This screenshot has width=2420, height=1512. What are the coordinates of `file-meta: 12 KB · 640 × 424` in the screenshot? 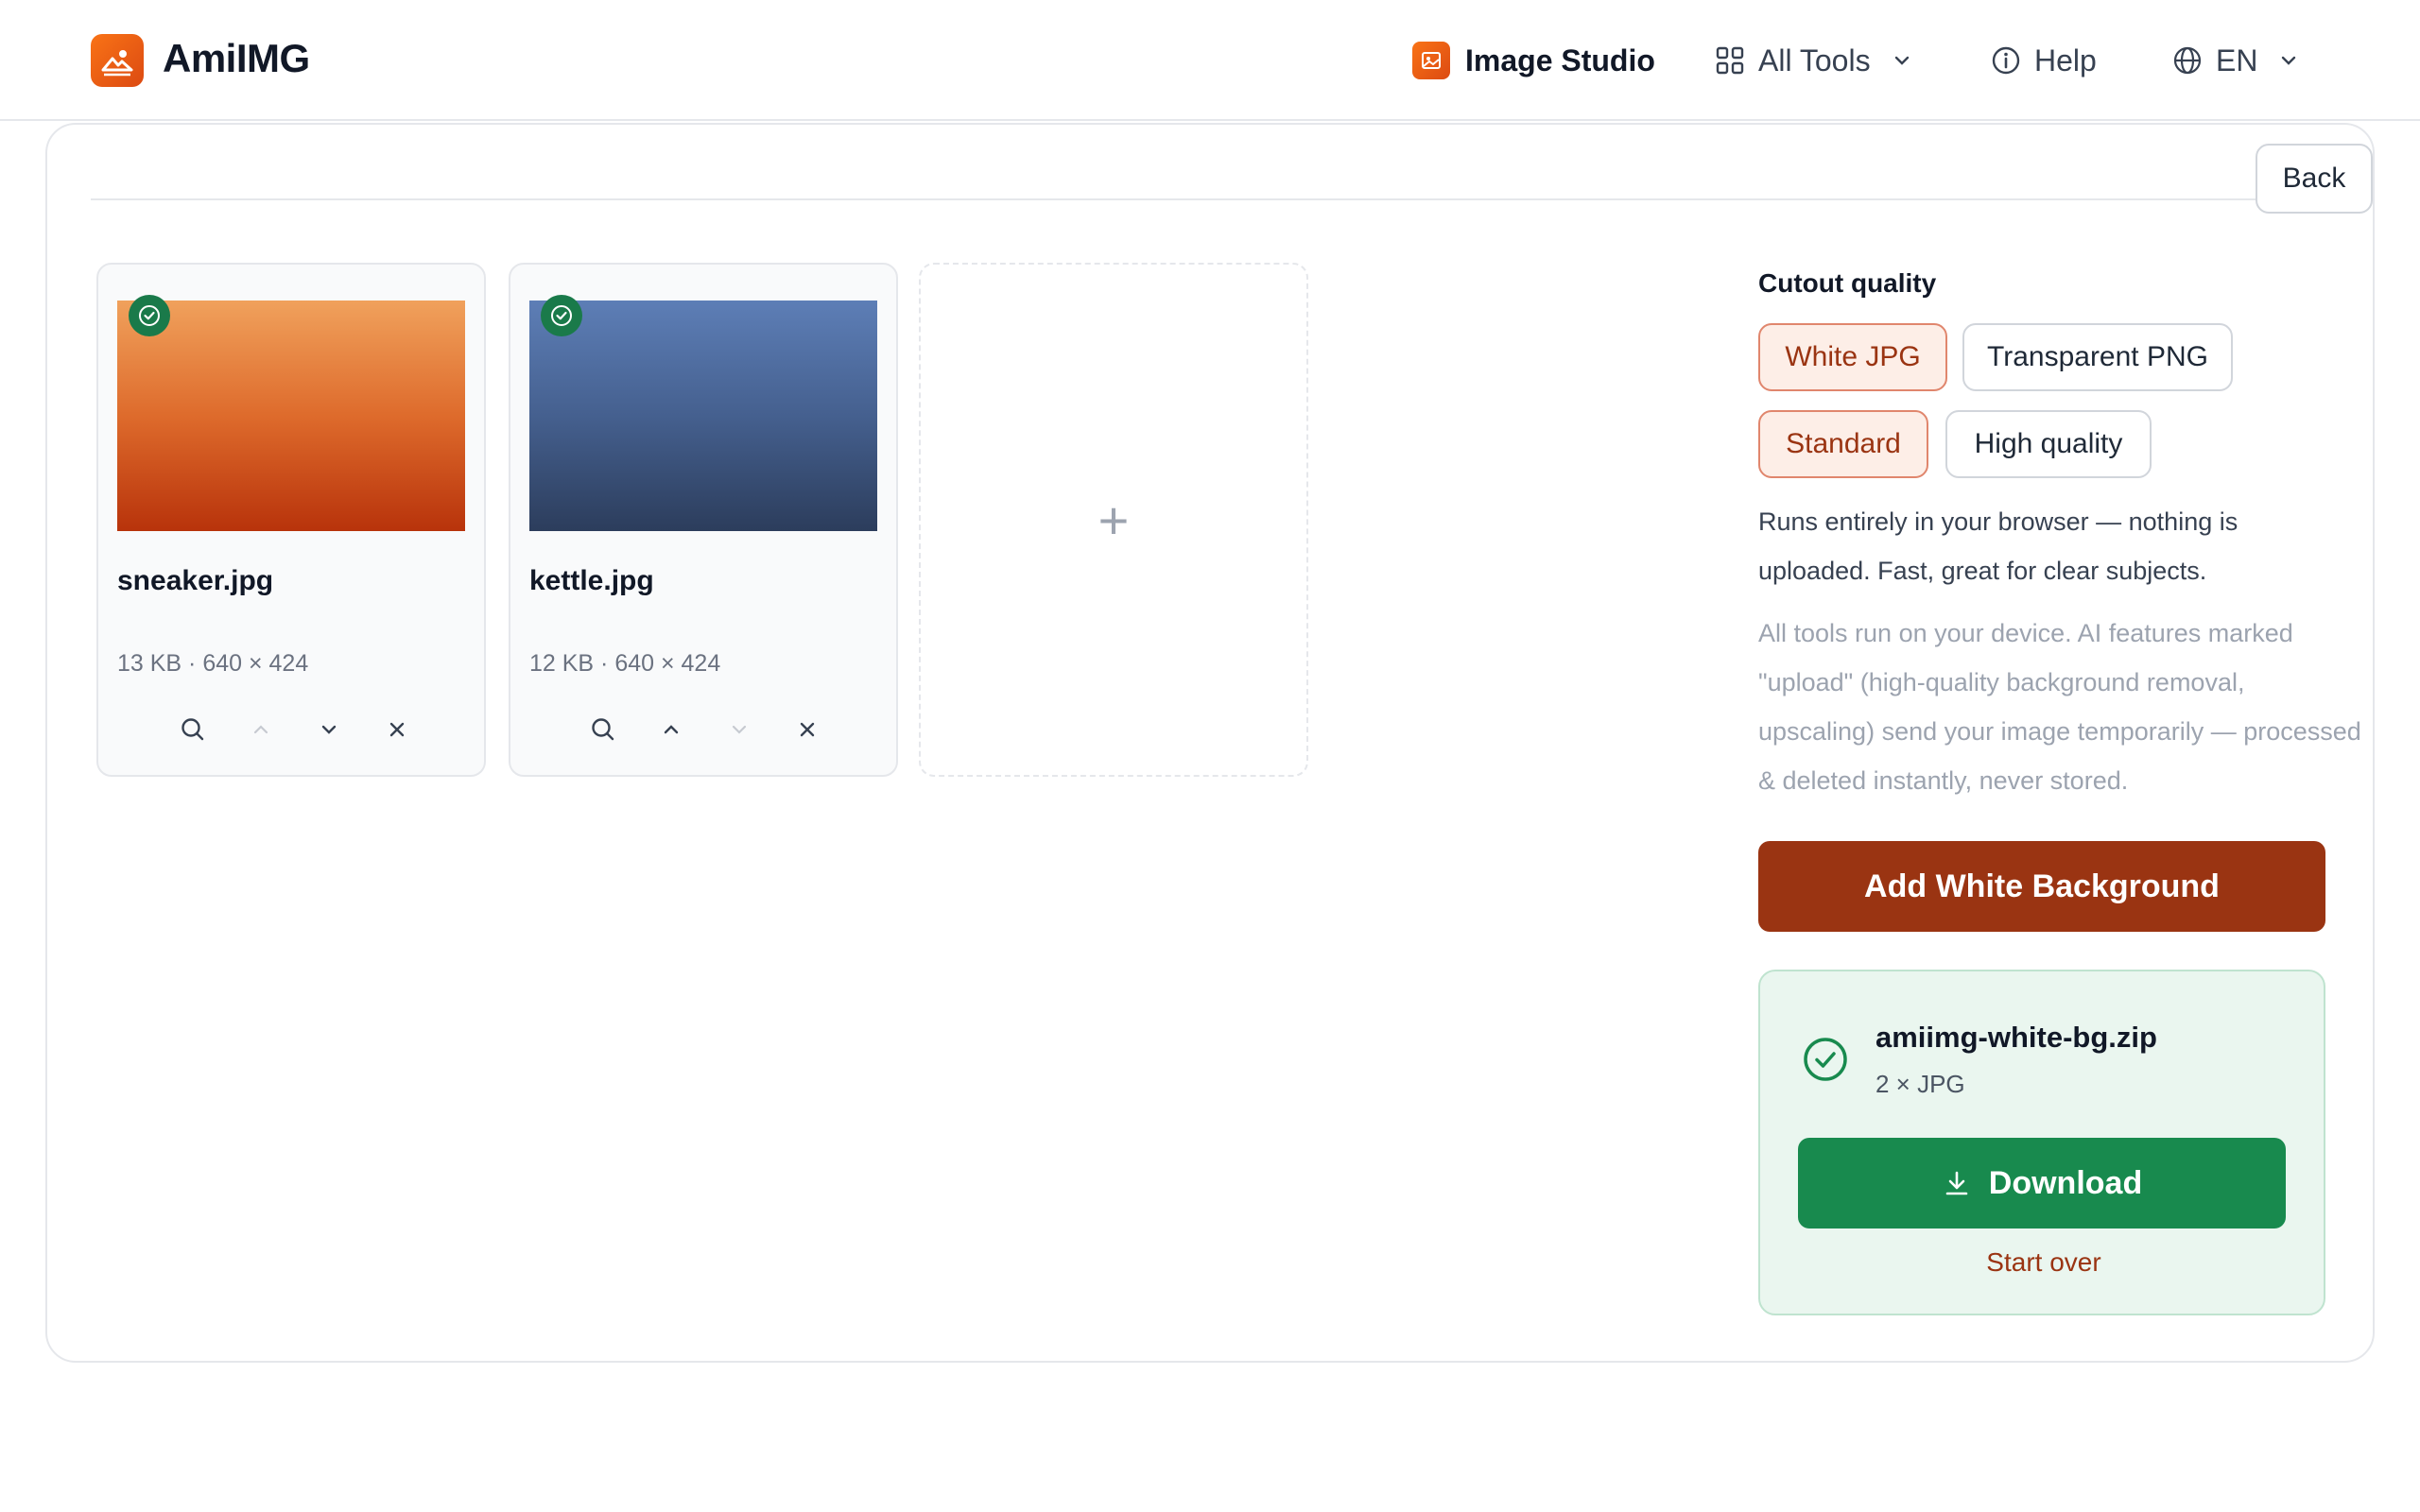 It's located at (625, 663).